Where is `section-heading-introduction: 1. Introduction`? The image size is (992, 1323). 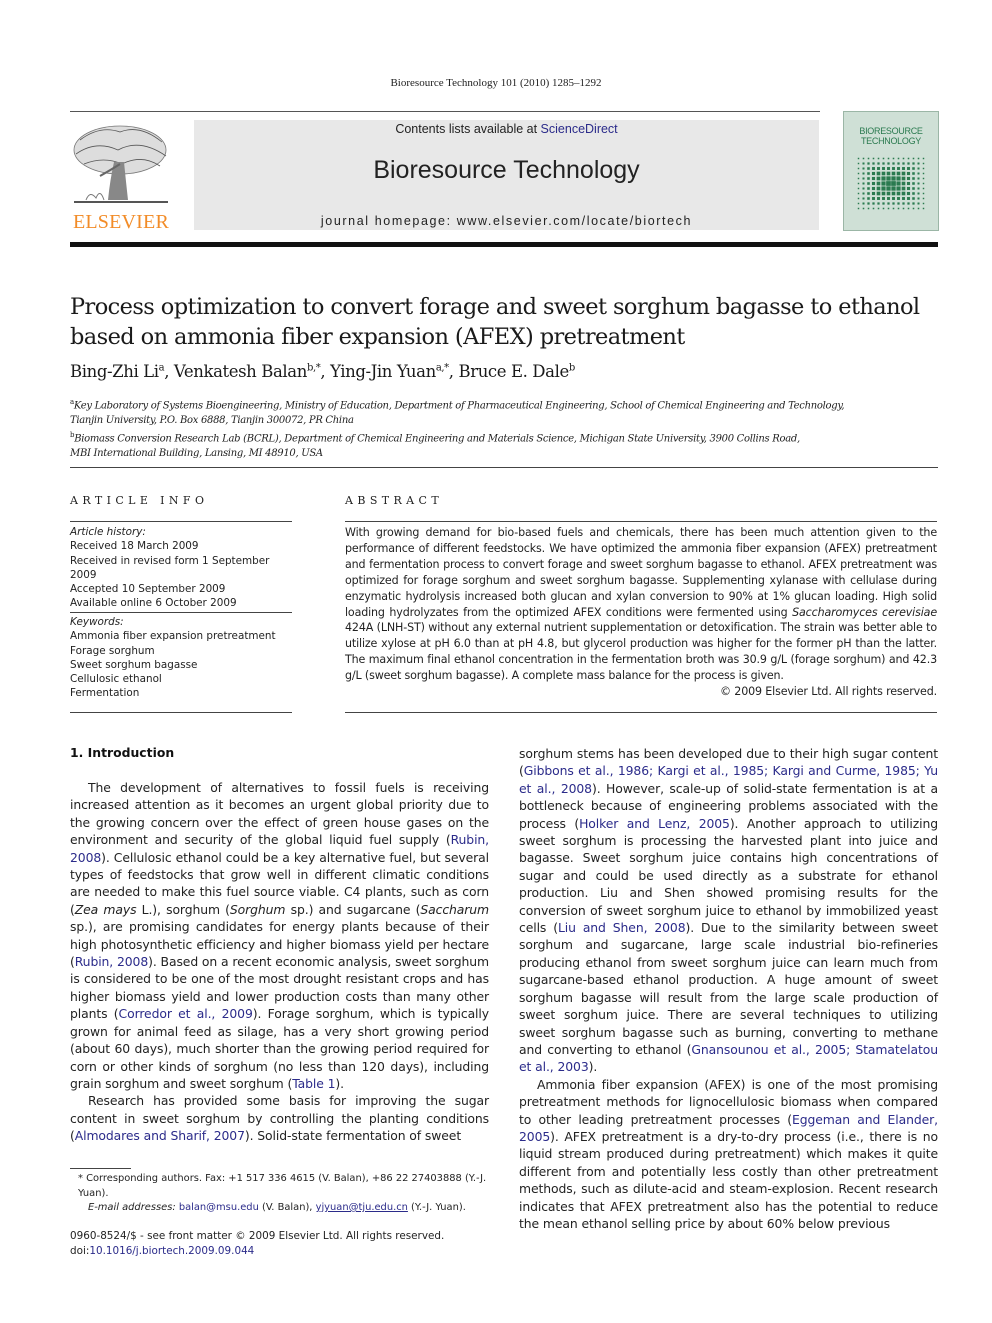 section-heading-introduction: 1. Introduction is located at coordinates (122, 752).